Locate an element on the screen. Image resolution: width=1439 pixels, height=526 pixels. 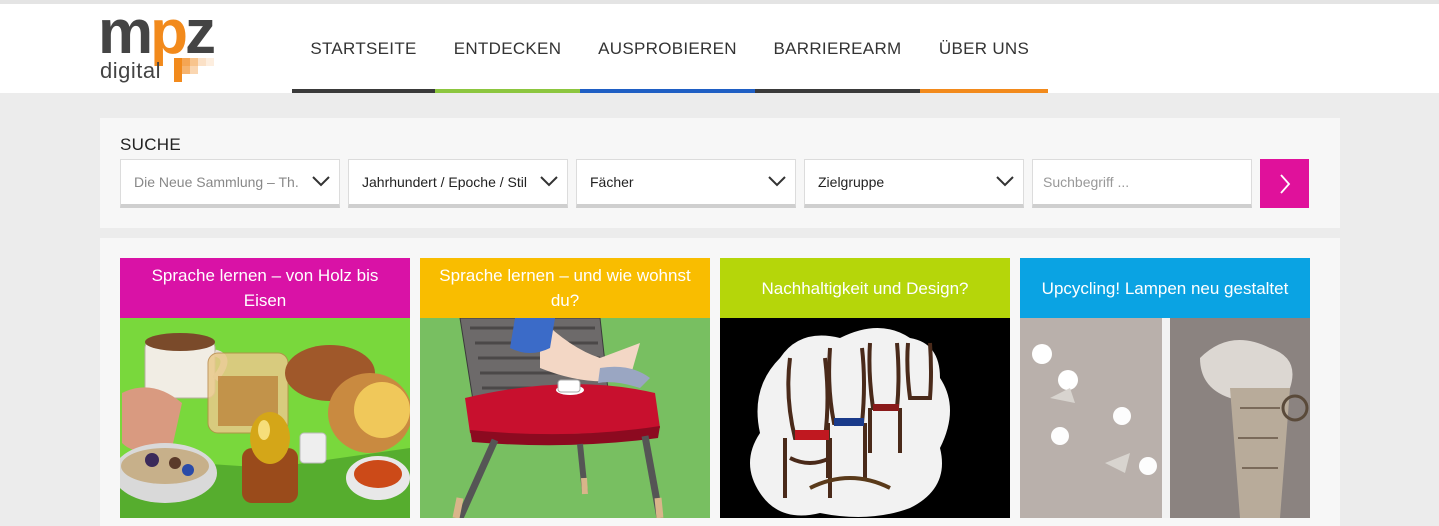
logo-wordmark: mpz is located at coordinates (157, 33).